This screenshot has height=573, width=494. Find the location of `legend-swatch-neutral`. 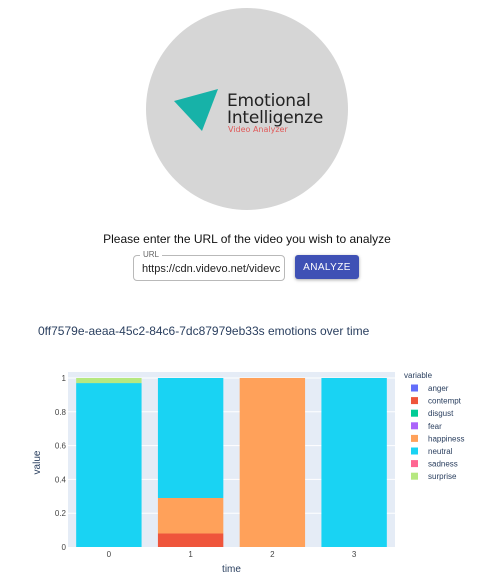

legend-swatch-neutral is located at coordinates (414, 451).